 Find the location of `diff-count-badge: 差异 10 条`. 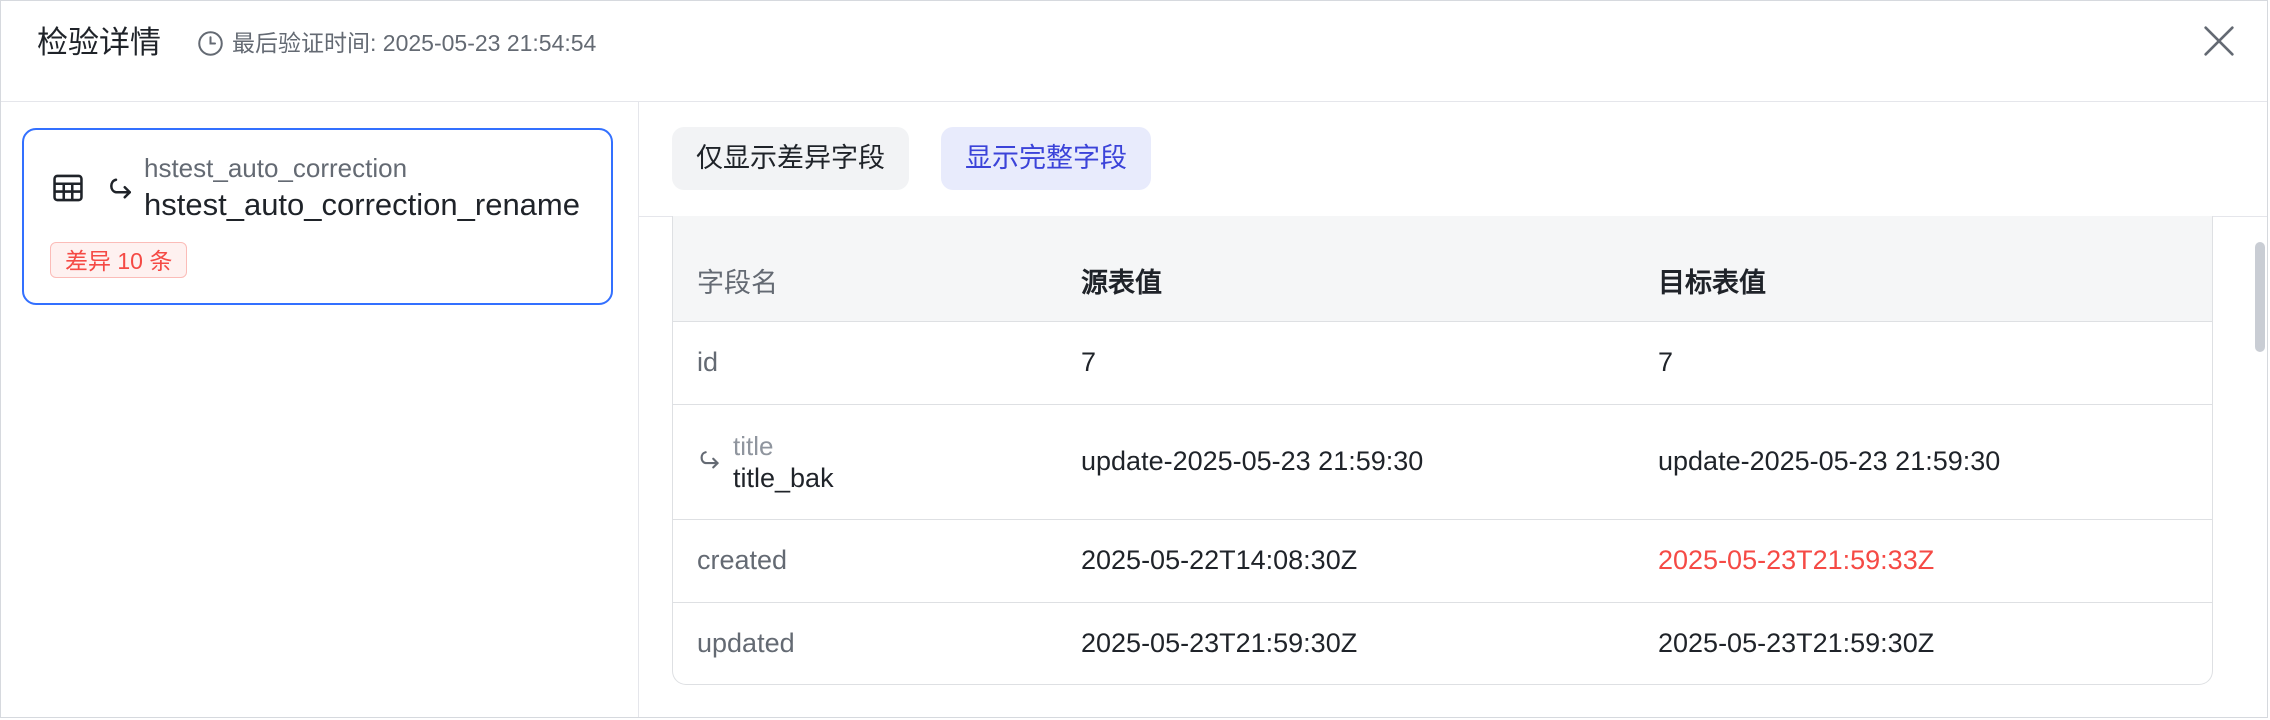

diff-count-badge: 差异 10 条 is located at coordinates (119, 260).